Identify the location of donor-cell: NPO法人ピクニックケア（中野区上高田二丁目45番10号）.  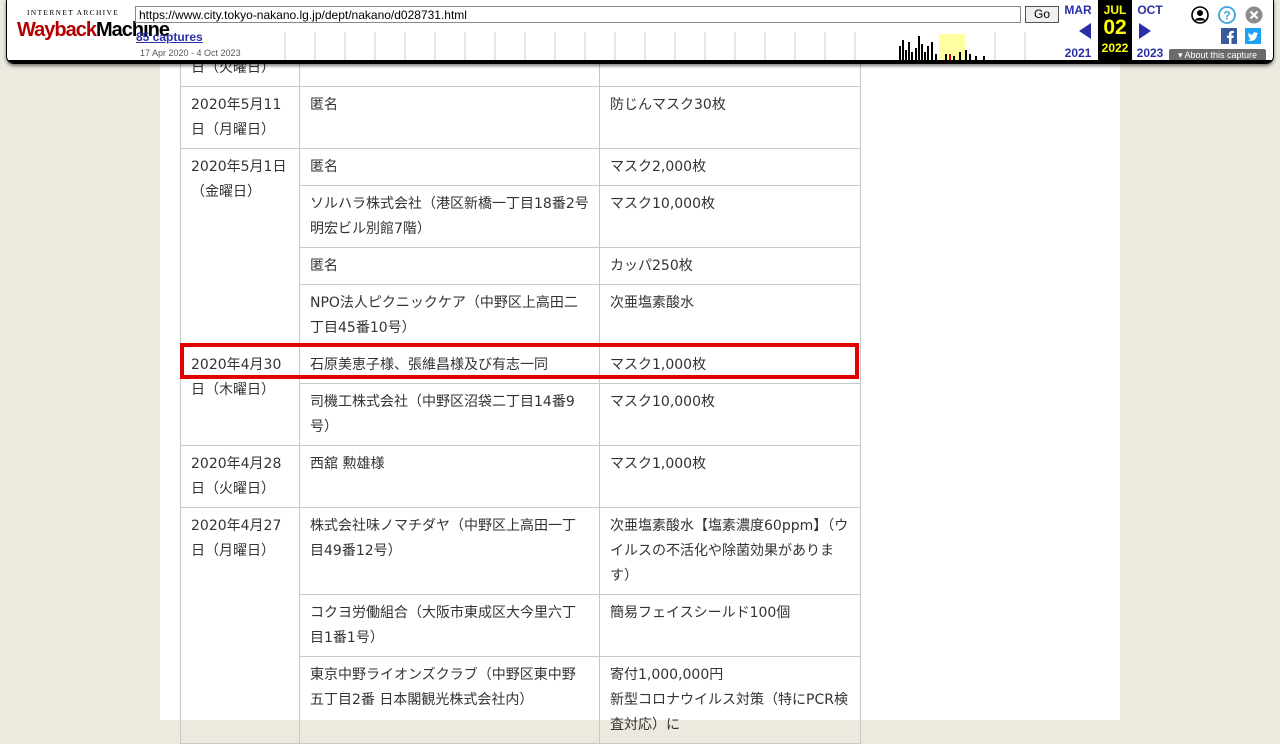
(449, 315).